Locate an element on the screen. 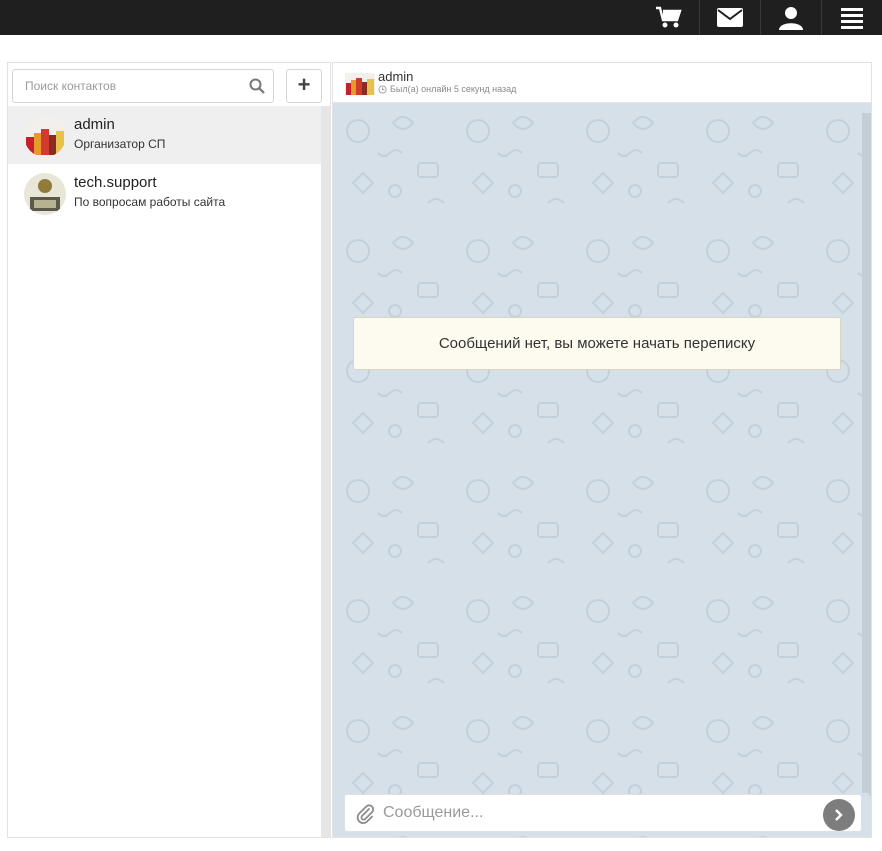  send-button is located at coordinates (839, 815).